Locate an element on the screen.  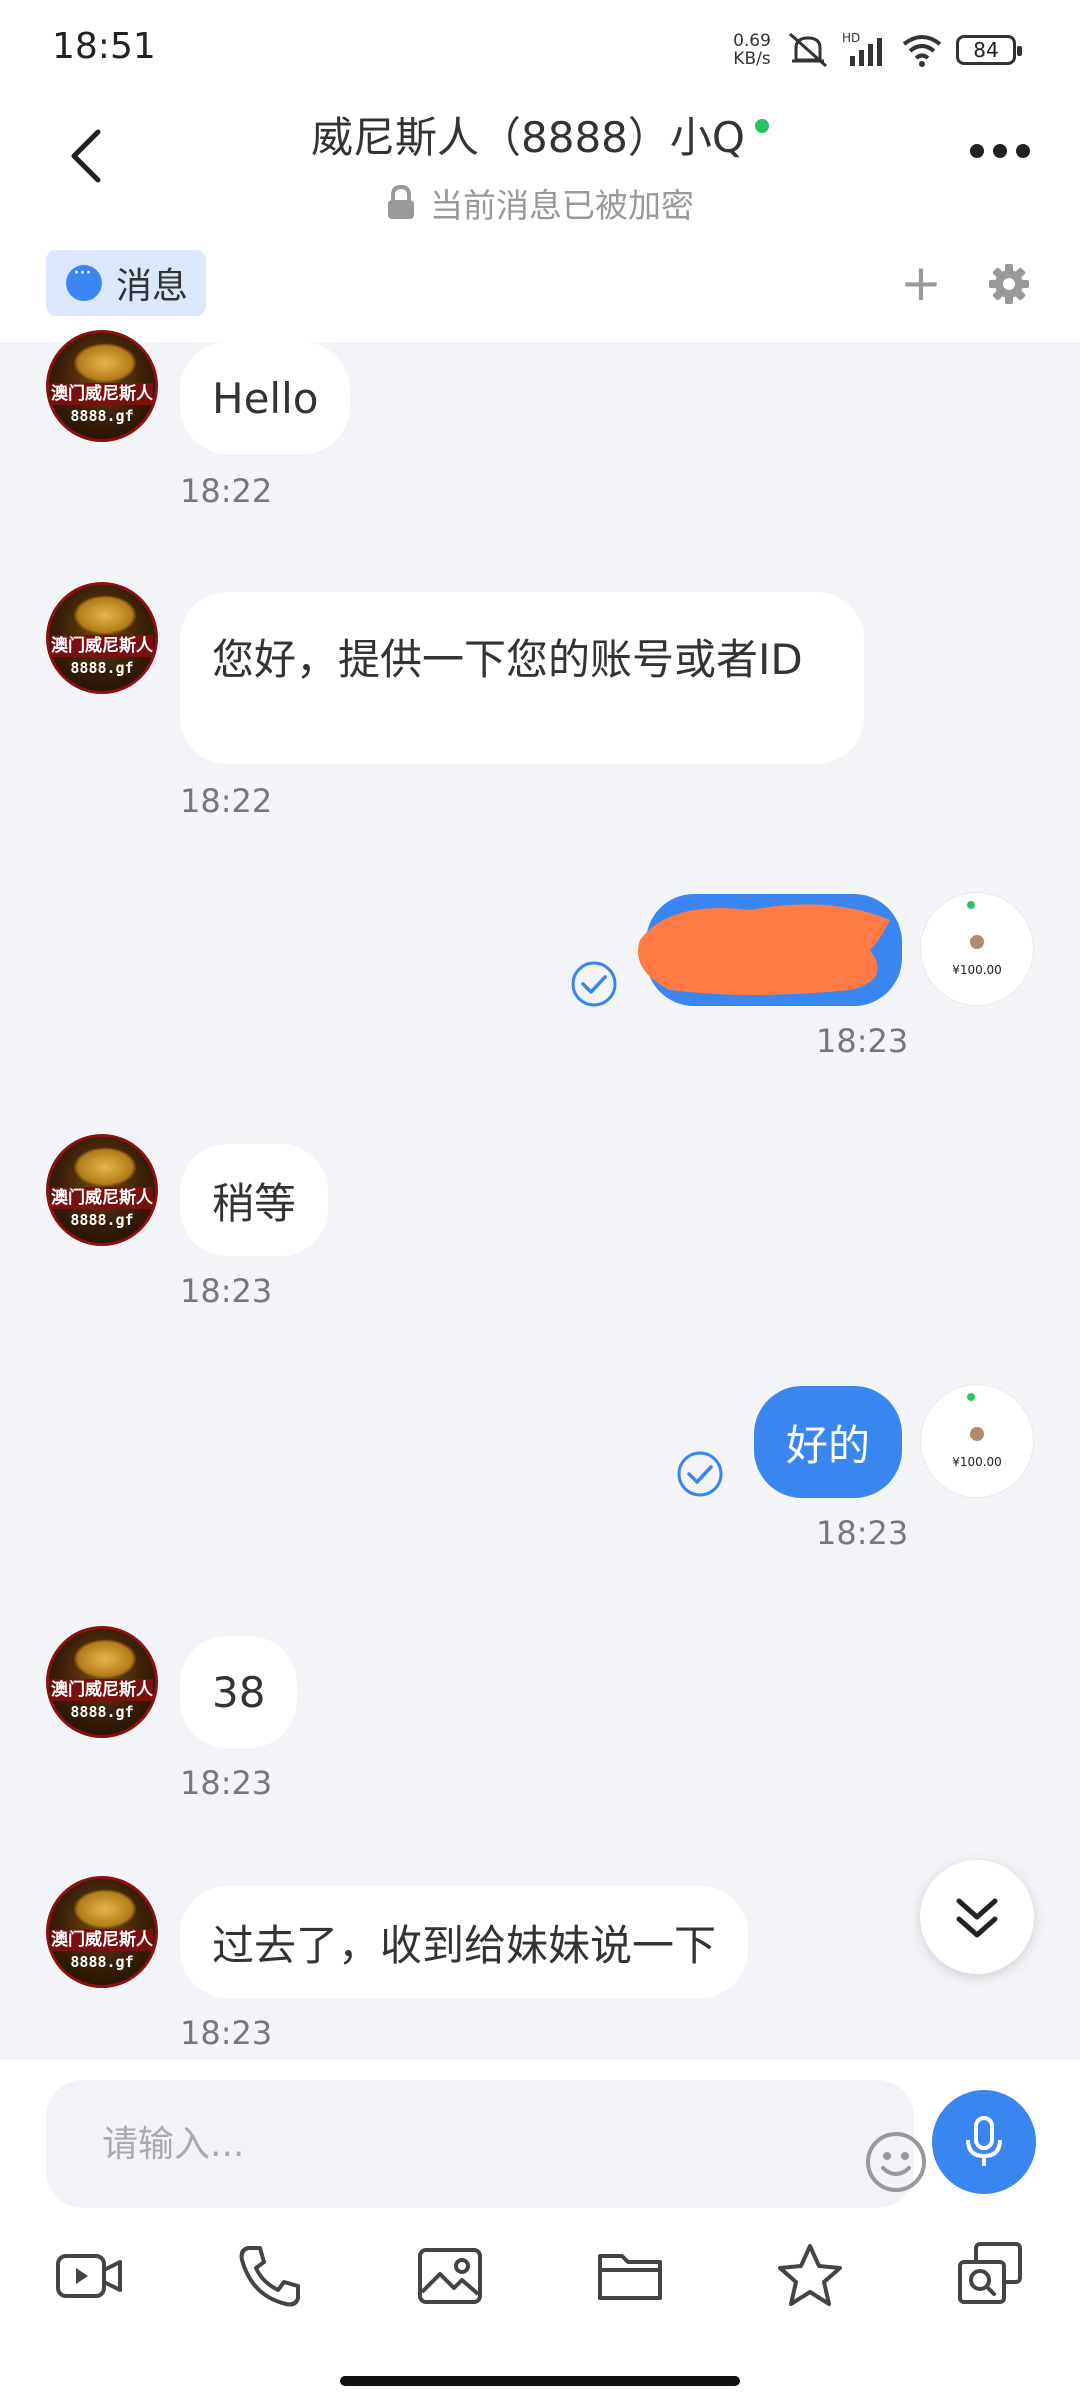
wifi-icon is located at coordinates (922, 51).